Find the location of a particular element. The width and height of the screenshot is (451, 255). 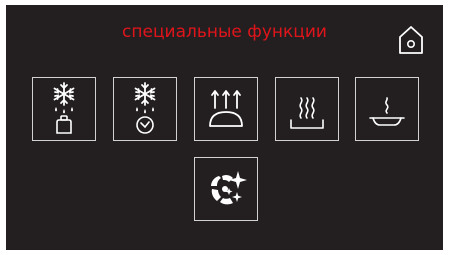

slow-cooking-button is located at coordinates (387, 109).